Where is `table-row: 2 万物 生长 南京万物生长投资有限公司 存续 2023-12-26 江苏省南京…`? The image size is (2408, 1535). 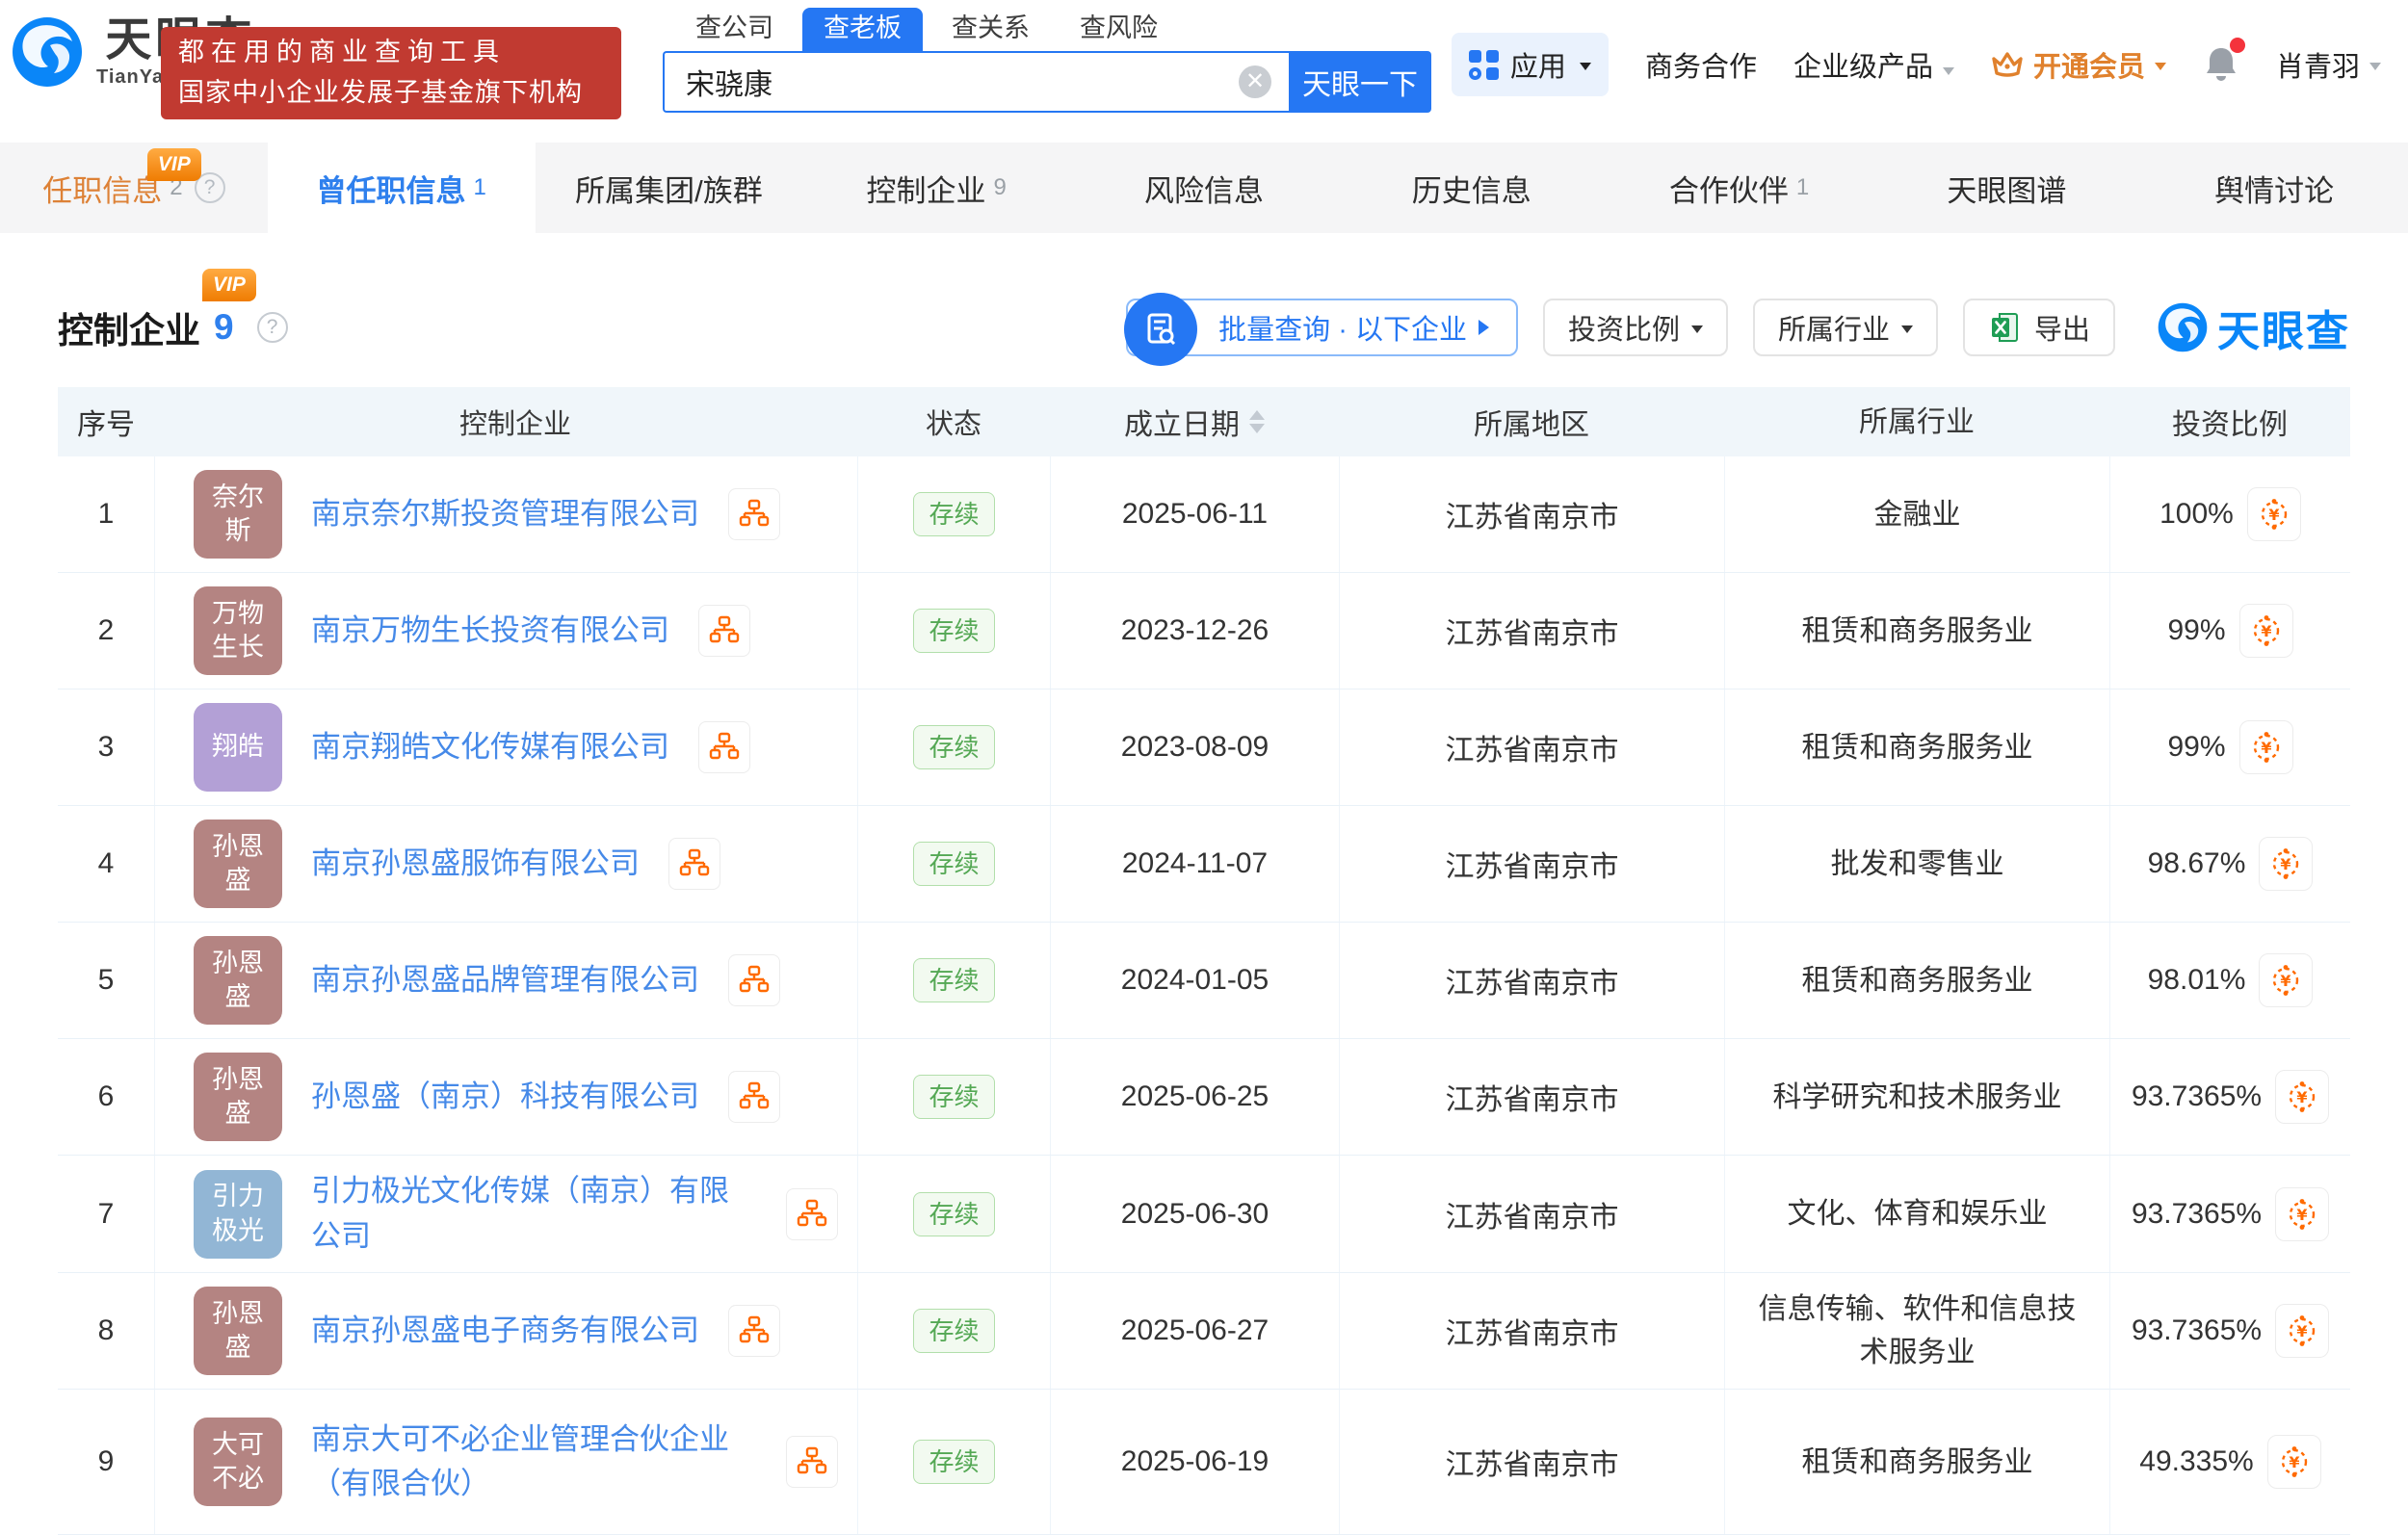
table-row: 2 万物 生长 南京万物生长投资有限公司 存续 2023-12-26 江苏省南京… is located at coordinates (1204, 631).